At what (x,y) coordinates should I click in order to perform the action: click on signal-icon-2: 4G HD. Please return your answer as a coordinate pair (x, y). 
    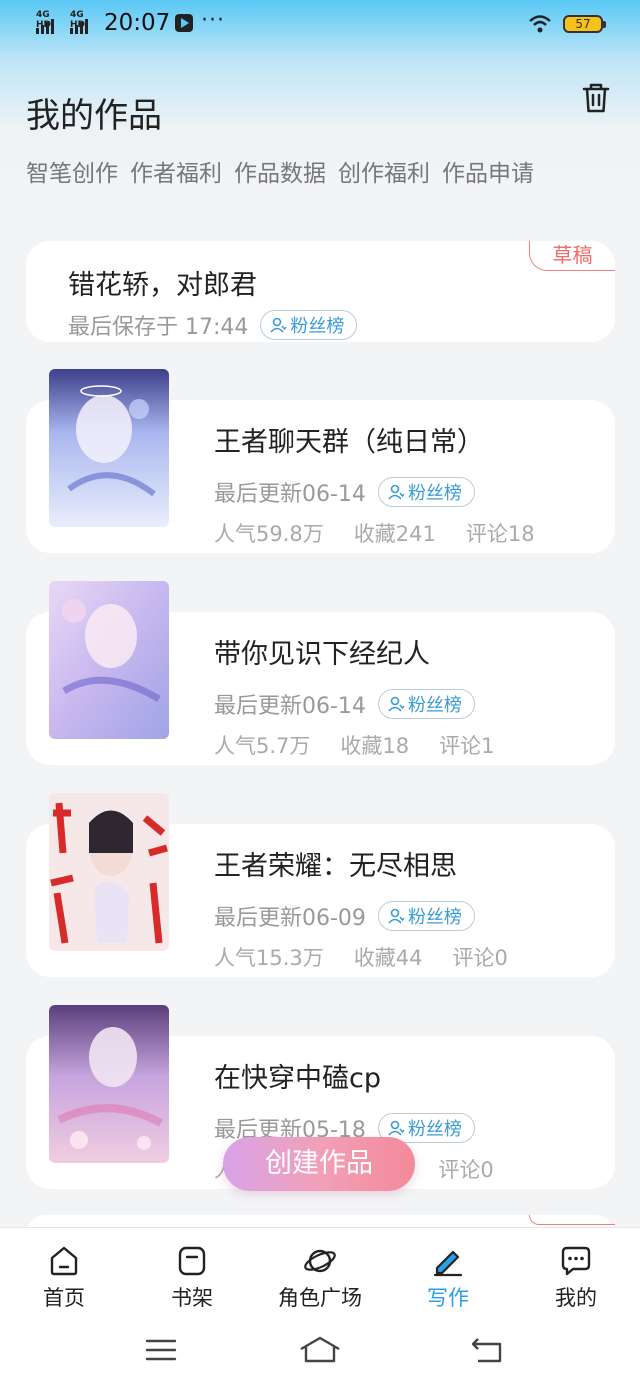
    Looking at the image, I should click on (79, 22).